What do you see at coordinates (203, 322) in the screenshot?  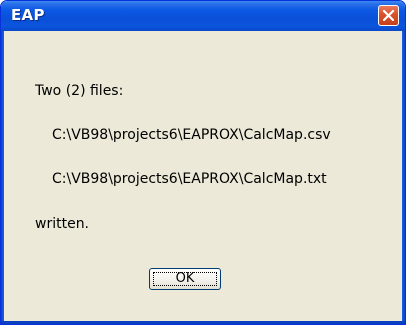 I see `window-frame-bottom` at bounding box center [203, 322].